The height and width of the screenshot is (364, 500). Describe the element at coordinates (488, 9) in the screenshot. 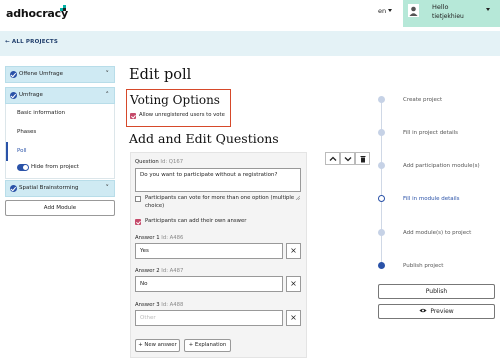

I see `user-caret-icon` at that location.